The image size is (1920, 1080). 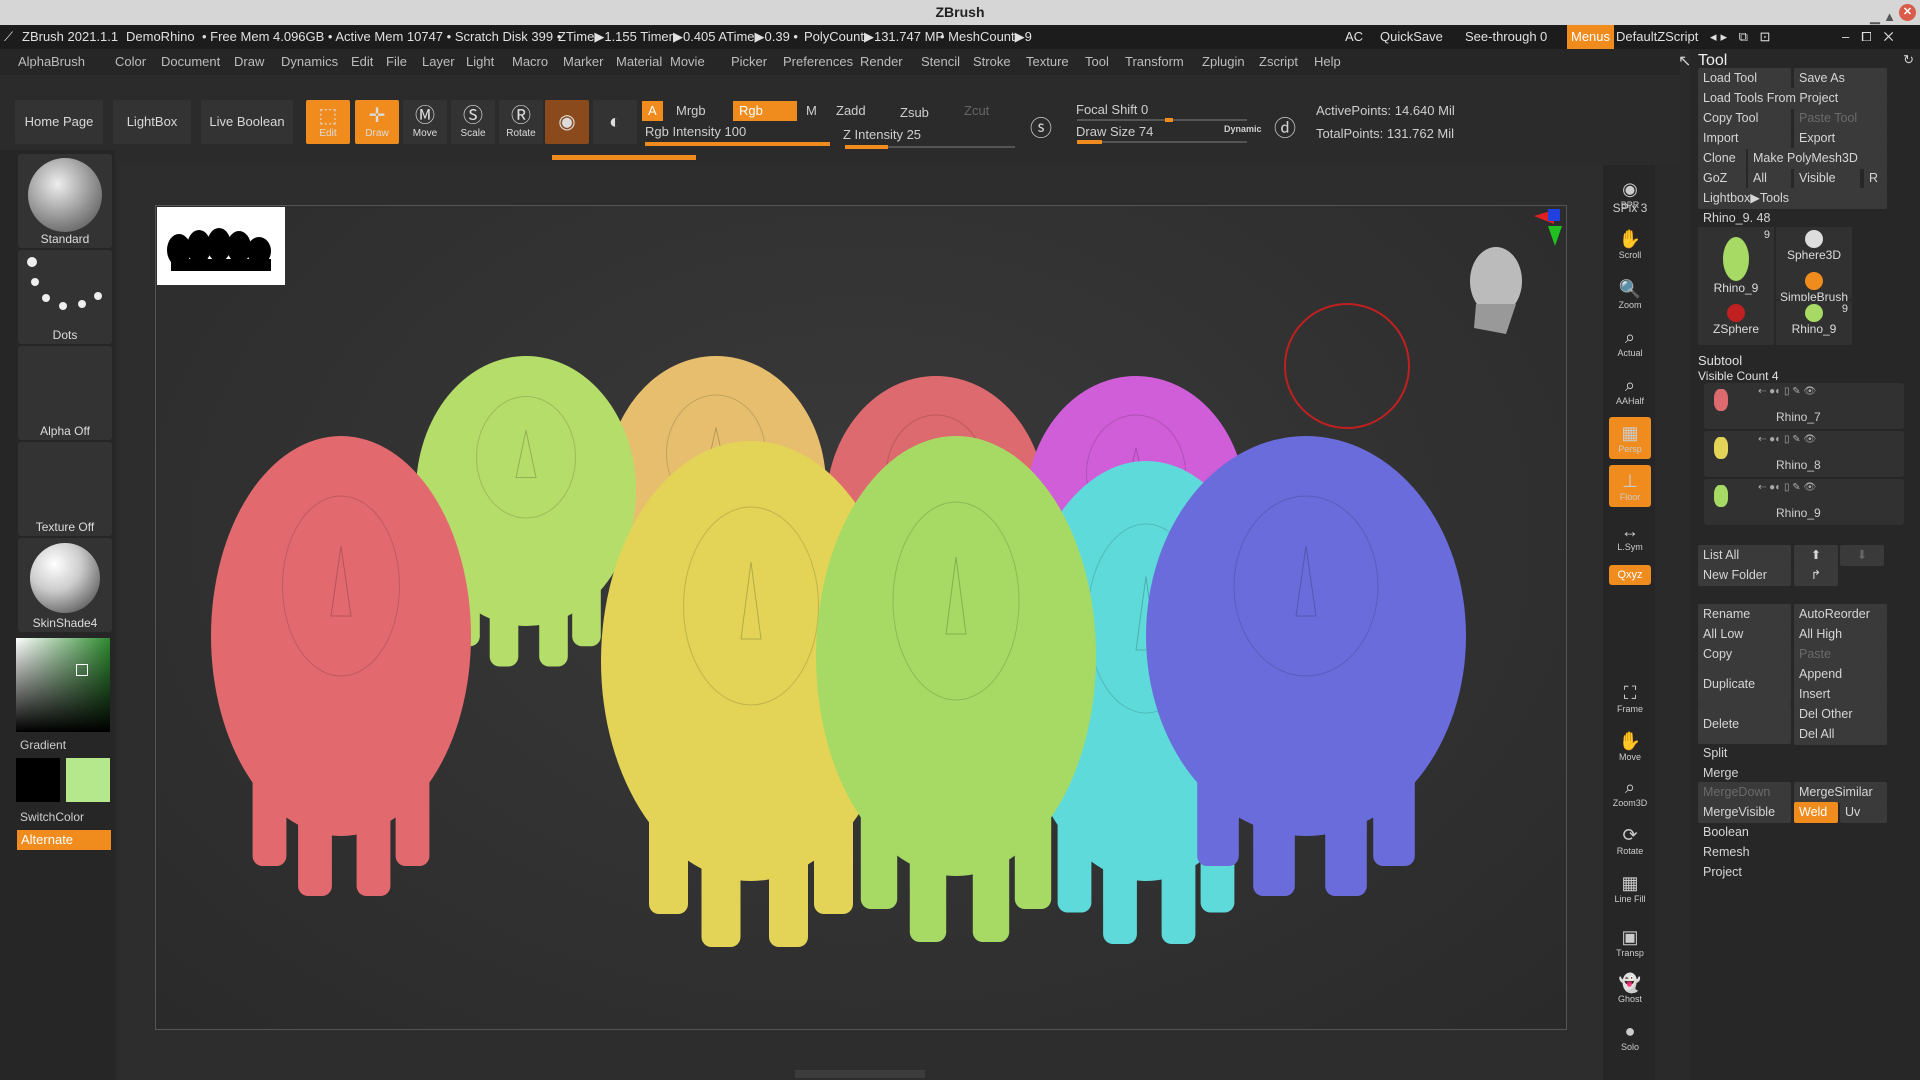 What do you see at coordinates (341, 666) in the screenshot?
I see `rhino-model` at bounding box center [341, 666].